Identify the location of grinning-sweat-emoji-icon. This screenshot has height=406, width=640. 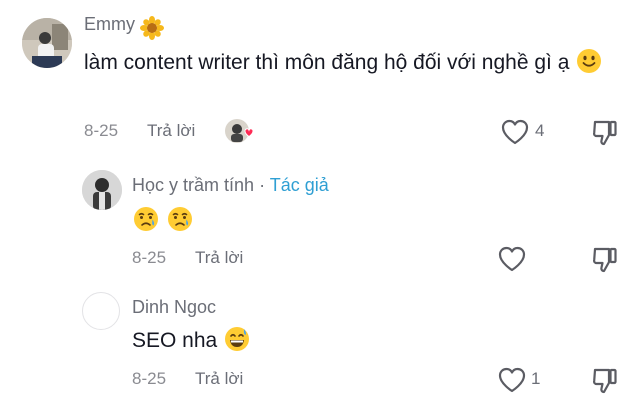
(237, 339).